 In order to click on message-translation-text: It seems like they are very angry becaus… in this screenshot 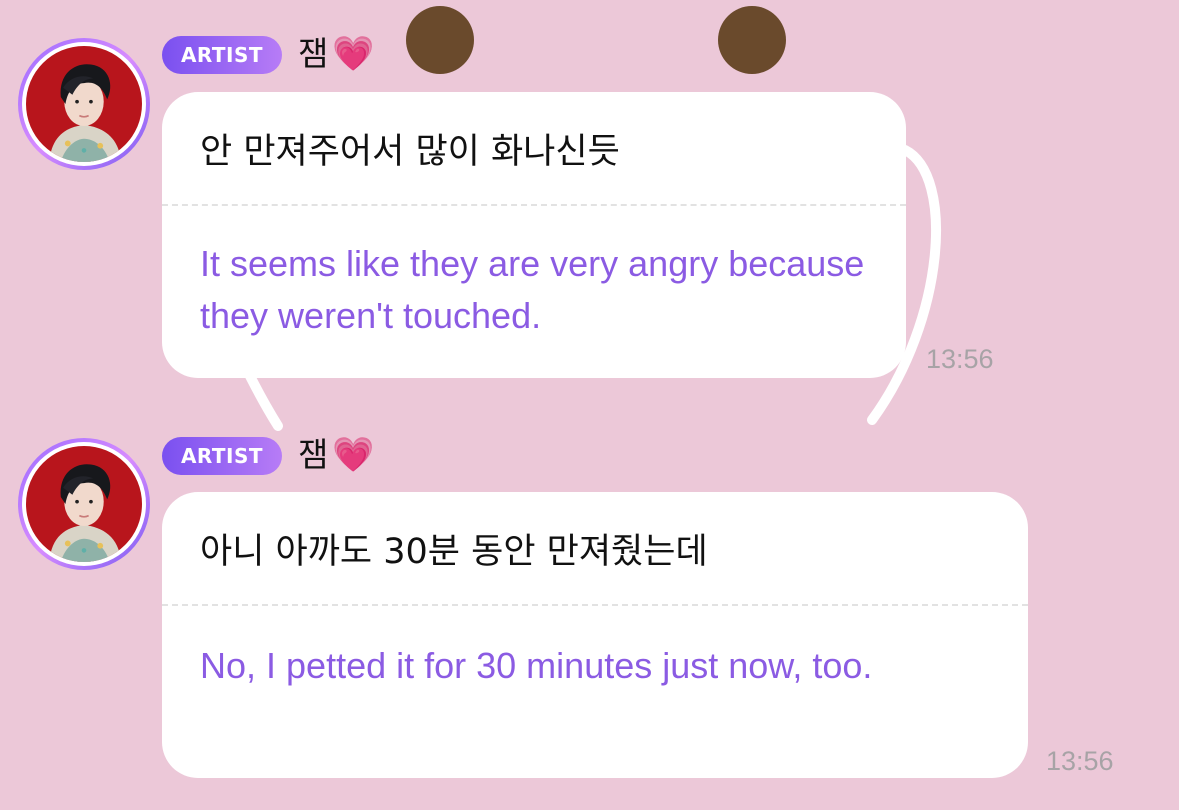, I will do `click(532, 289)`.